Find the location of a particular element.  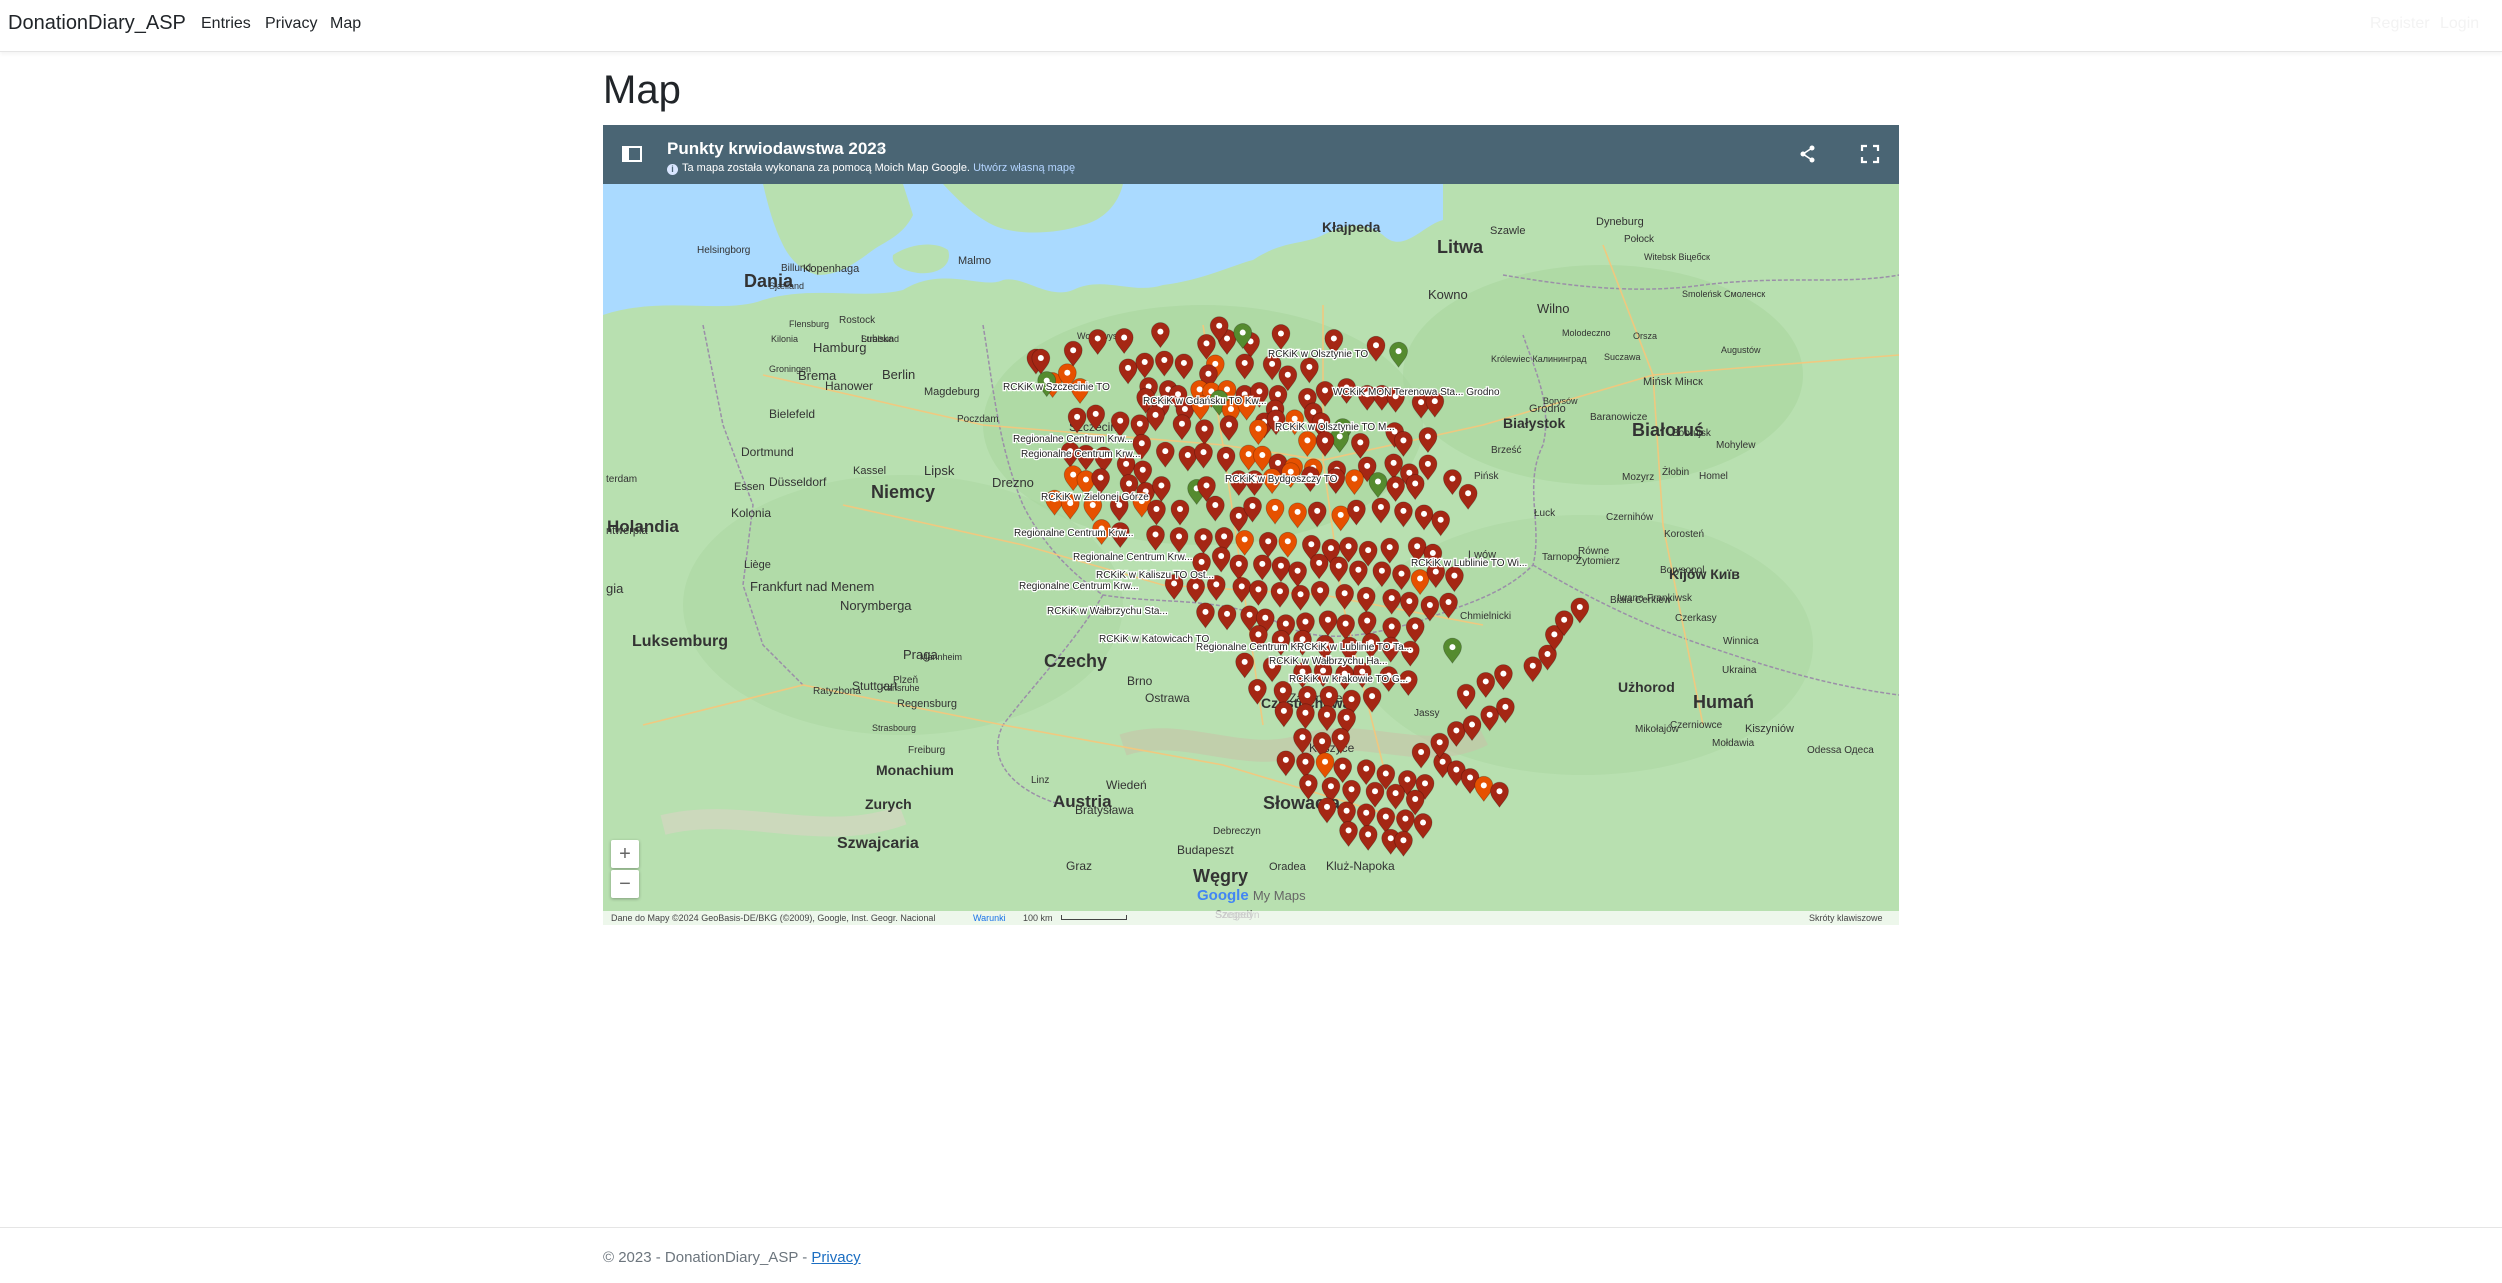

zoom-in-button: + is located at coordinates (625, 854).